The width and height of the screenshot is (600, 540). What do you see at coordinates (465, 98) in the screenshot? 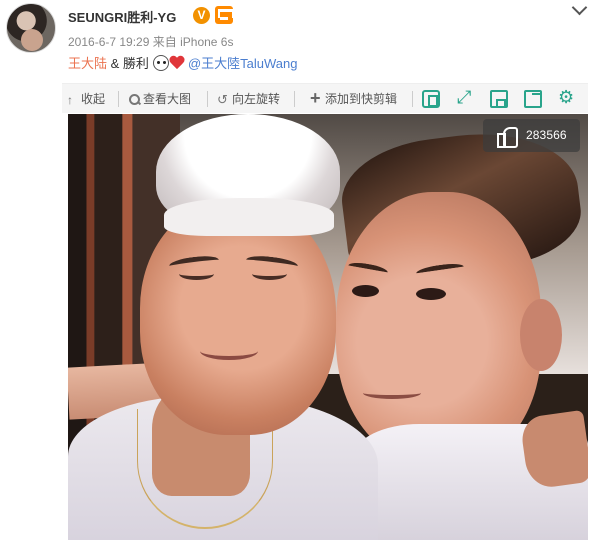
I see `expand-icon` at bounding box center [465, 98].